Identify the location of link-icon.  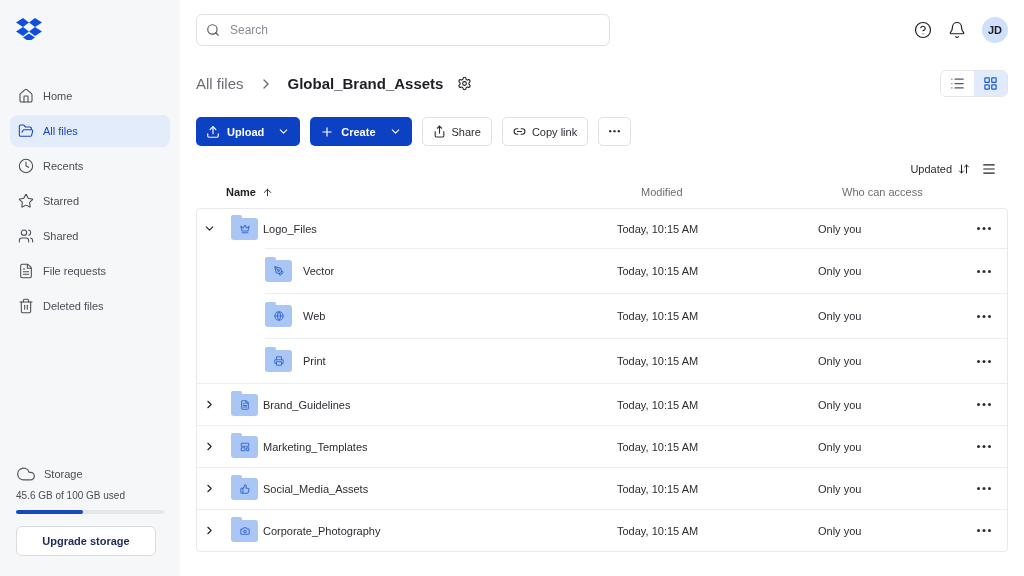
(519, 131).